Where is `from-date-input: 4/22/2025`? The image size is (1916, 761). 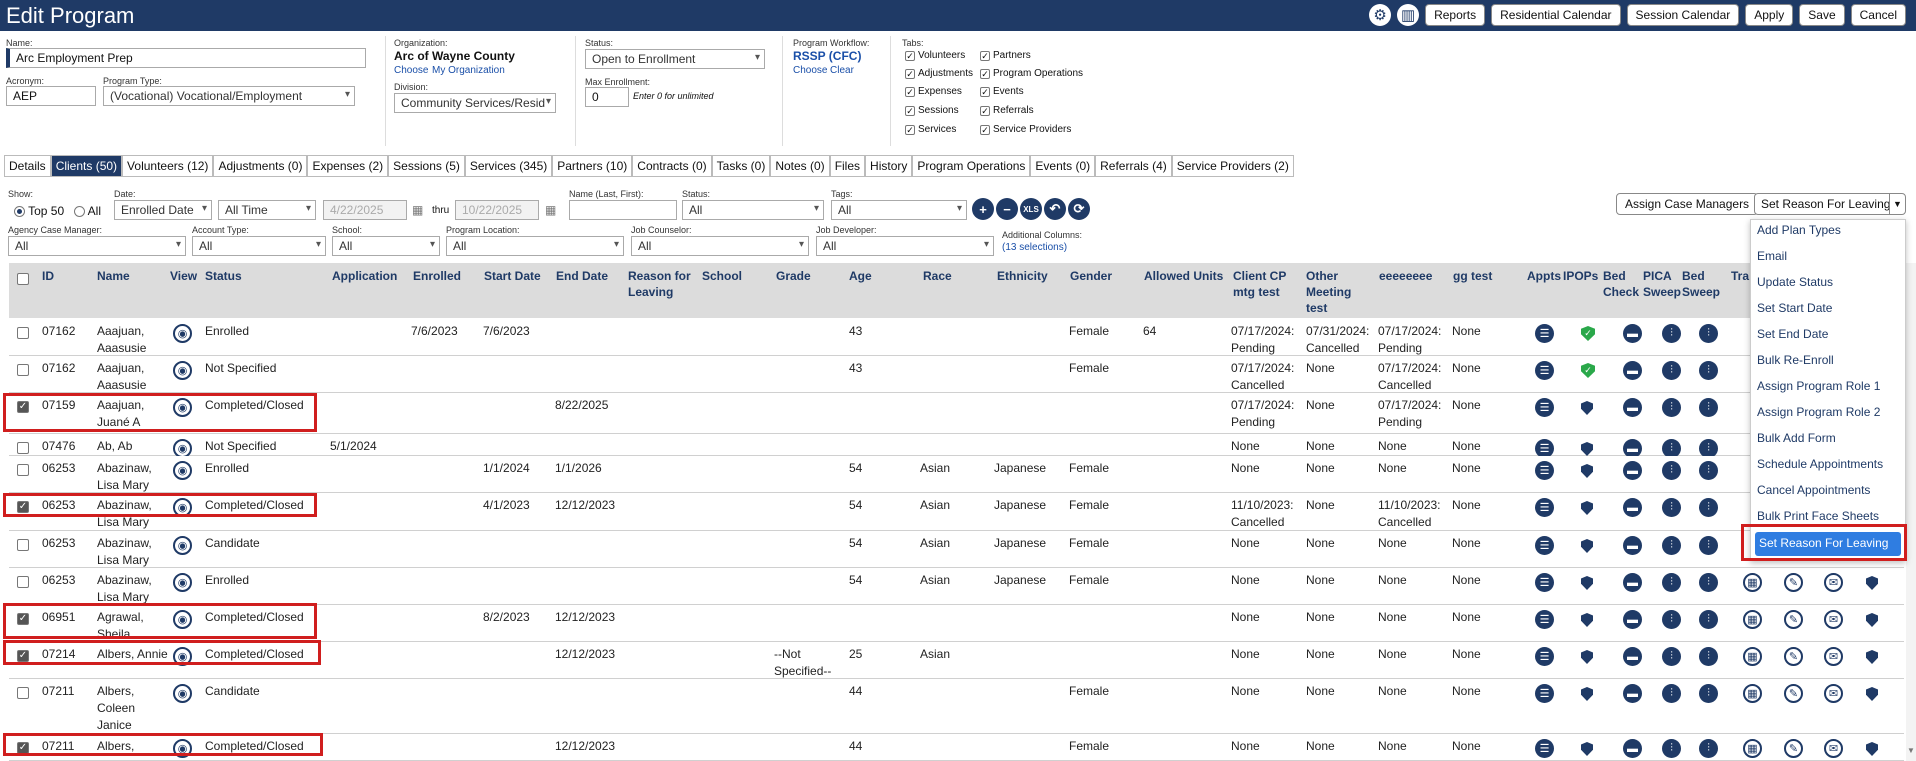 from-date-input: 4/22/2025 is located at coordinates (365, 210).